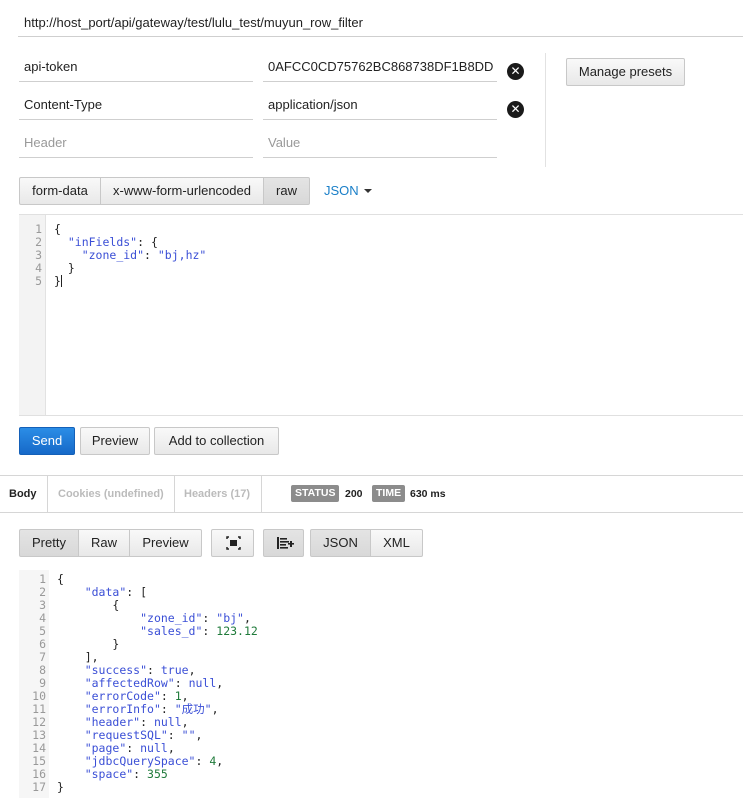  Describe the element at coordinates (49, 543) in the screenshot. I see `tab-pretty: Pretty` at that location.